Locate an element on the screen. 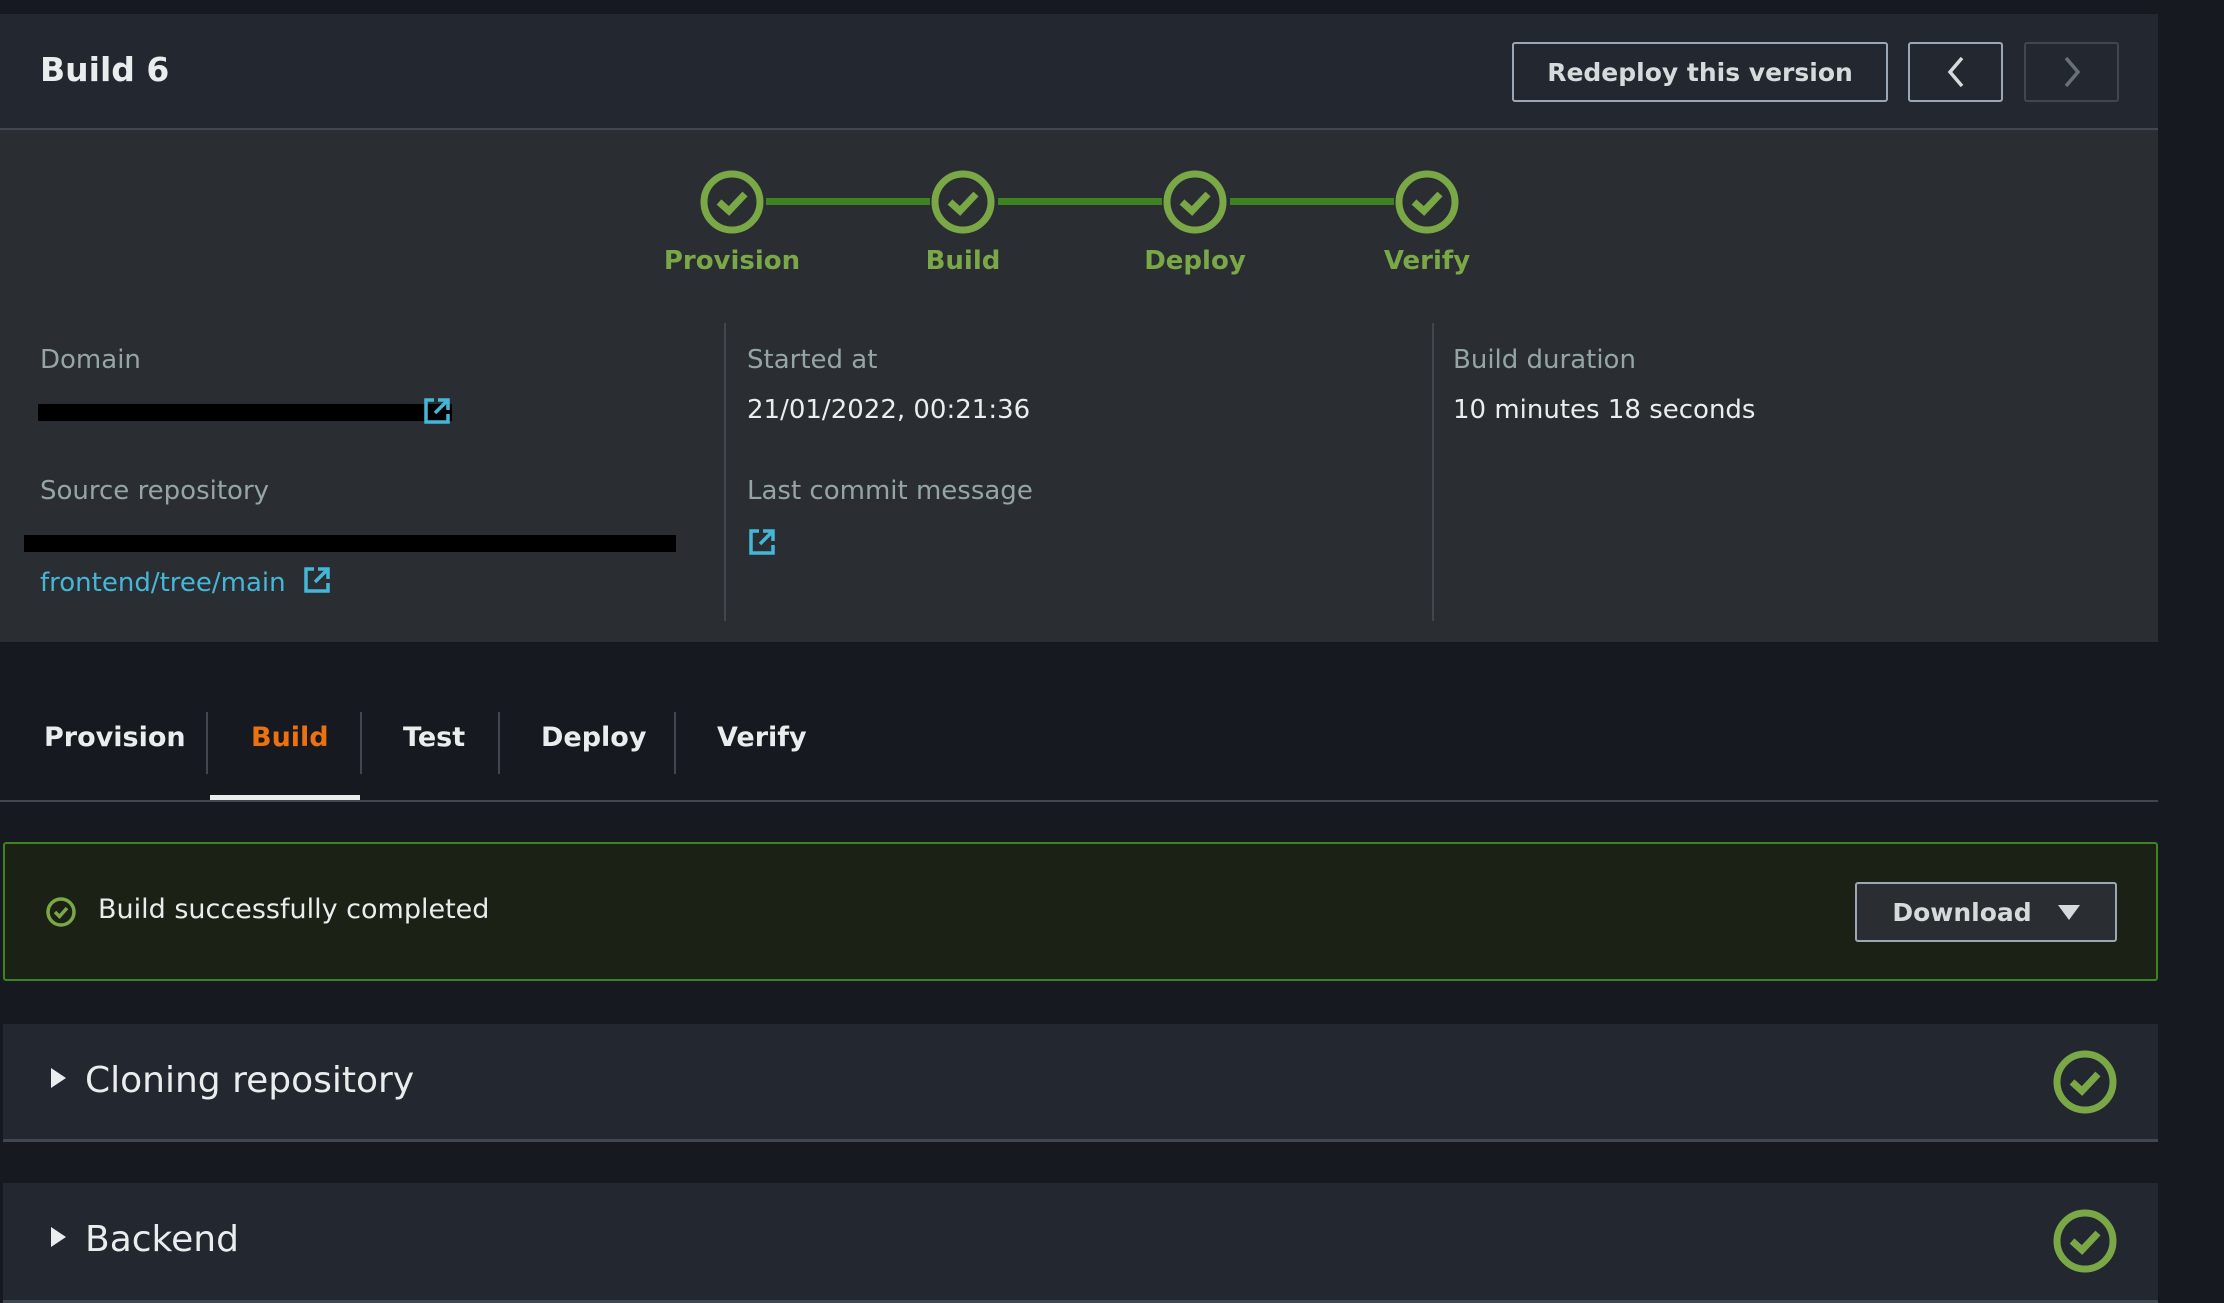  tab-test: Test is located at coordinates (434, 737).